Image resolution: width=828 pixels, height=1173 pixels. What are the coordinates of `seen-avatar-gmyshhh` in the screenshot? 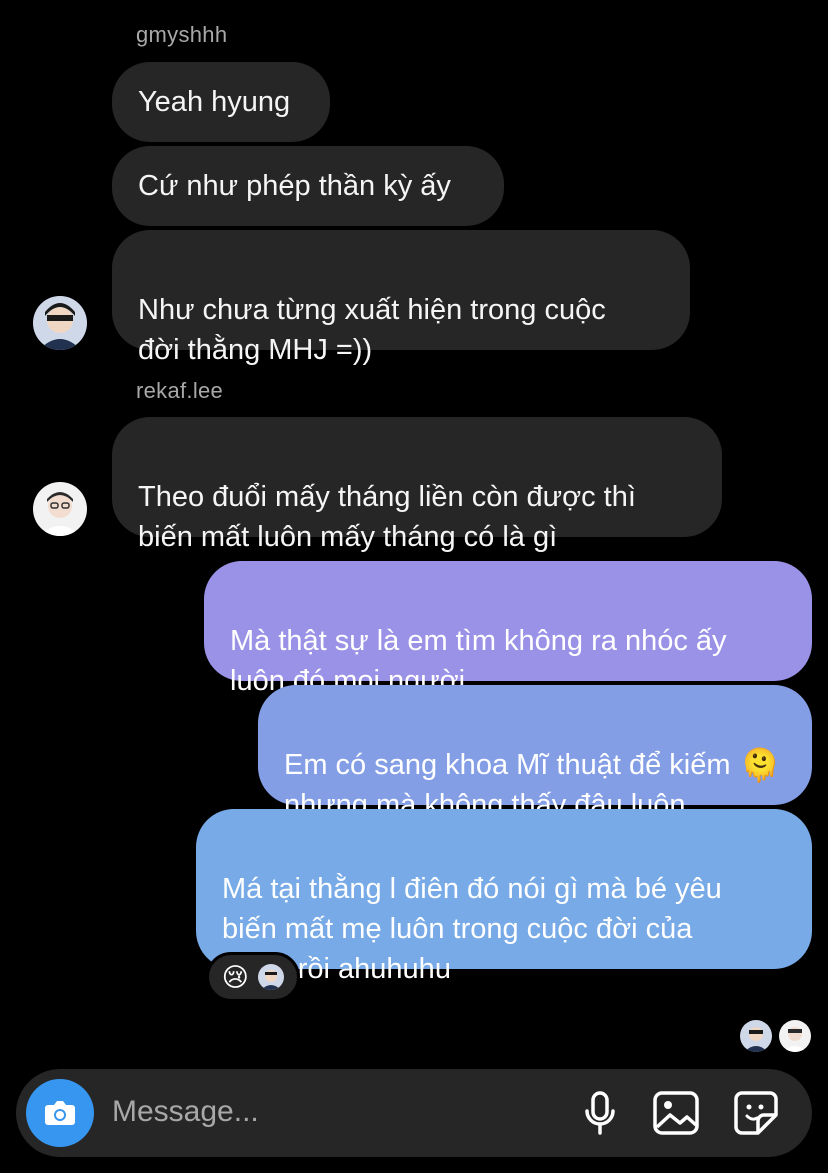 It's located at (756, 1036).